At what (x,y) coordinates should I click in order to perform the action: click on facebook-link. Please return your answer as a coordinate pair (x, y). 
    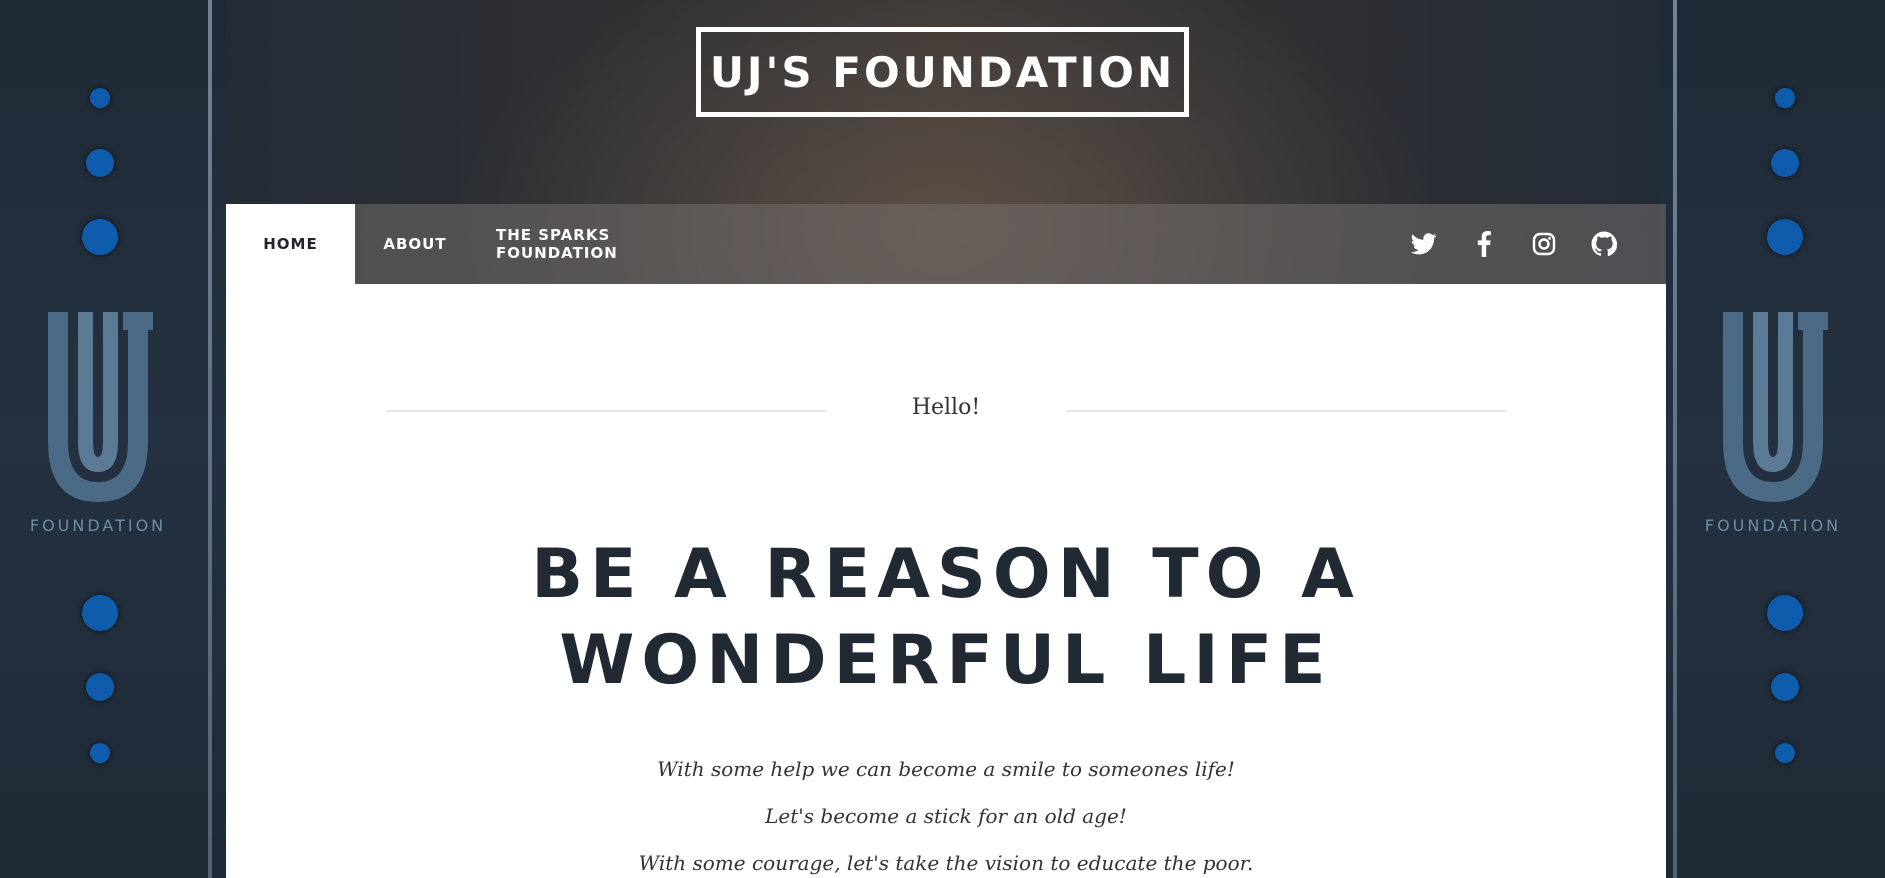
    Looking at the image, I should click on (1484, 244).